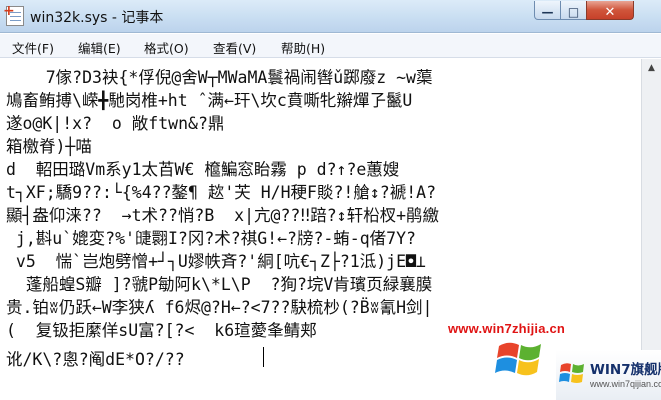 Image resolution: width=661 pixels, height=400 pixels. Describe the element at coordinates (33, 47) in the screenshot. I see `menu-file: 文件(F)` at that location.